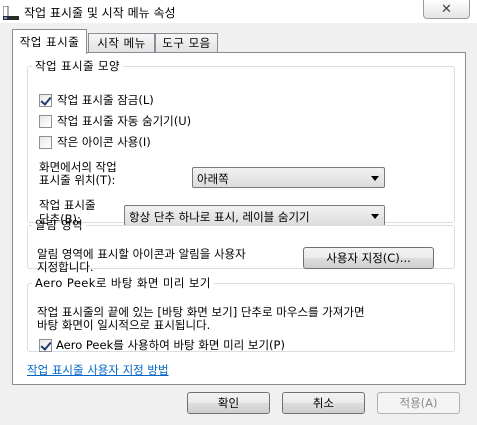 Image resolution: width=477 pixels, height=425 pixels. I want to click on aero-peek-checkbox, so click(45, 345).